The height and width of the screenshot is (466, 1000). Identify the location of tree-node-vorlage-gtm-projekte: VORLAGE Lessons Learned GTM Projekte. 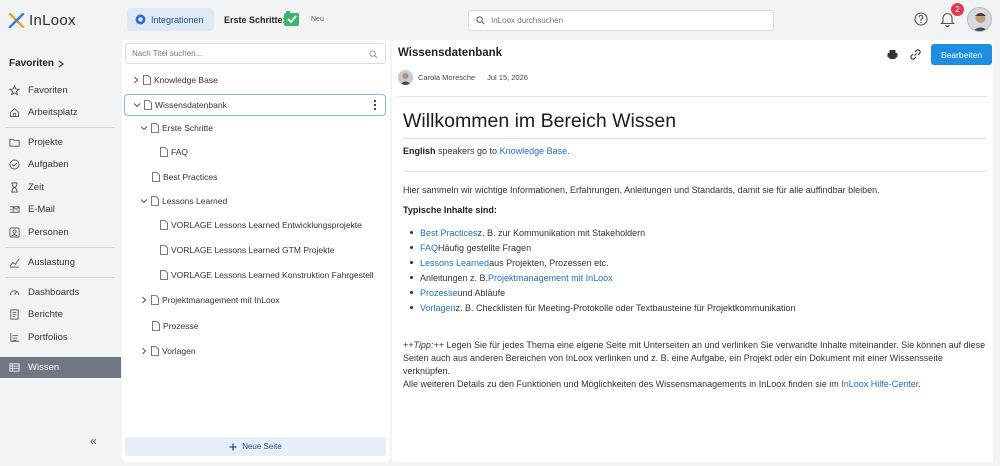
(247, 250).